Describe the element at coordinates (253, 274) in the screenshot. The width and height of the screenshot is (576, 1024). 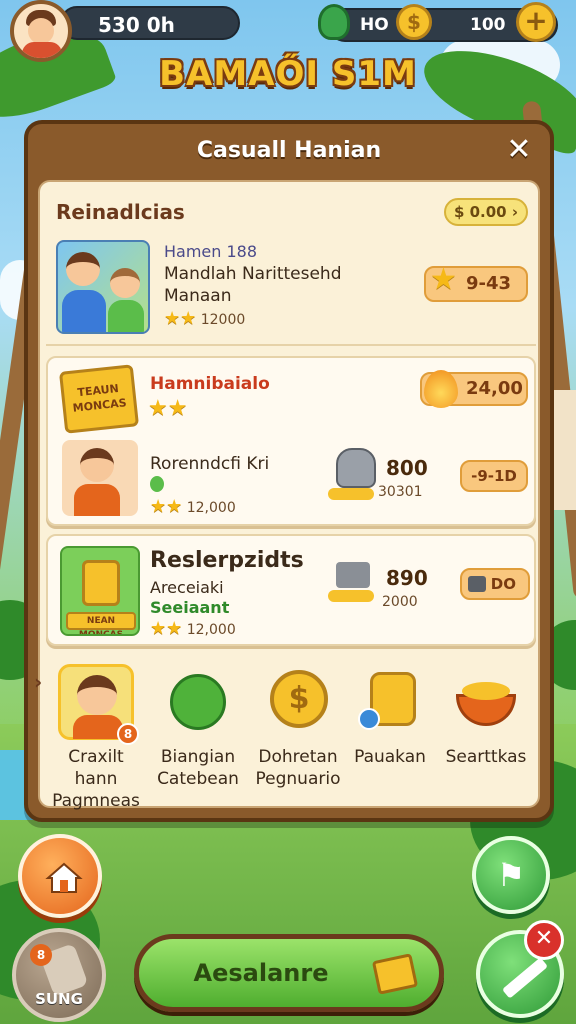
I see `section1-line2: Mandlah Narittesehd` at that location.